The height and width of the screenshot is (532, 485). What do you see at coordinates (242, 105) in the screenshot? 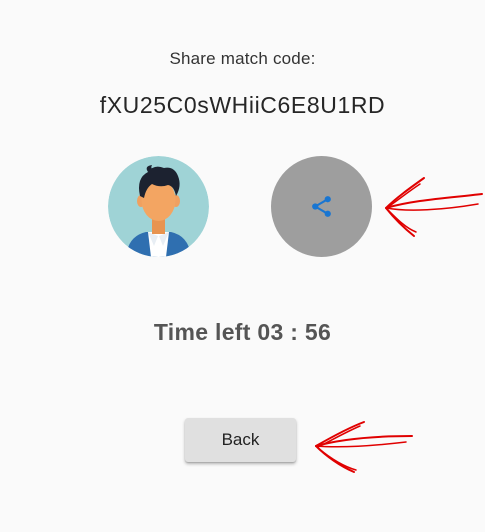
I see `match-code: fXU25C0sWHiiC6E8U1RD` at bounding box center [242, 105].